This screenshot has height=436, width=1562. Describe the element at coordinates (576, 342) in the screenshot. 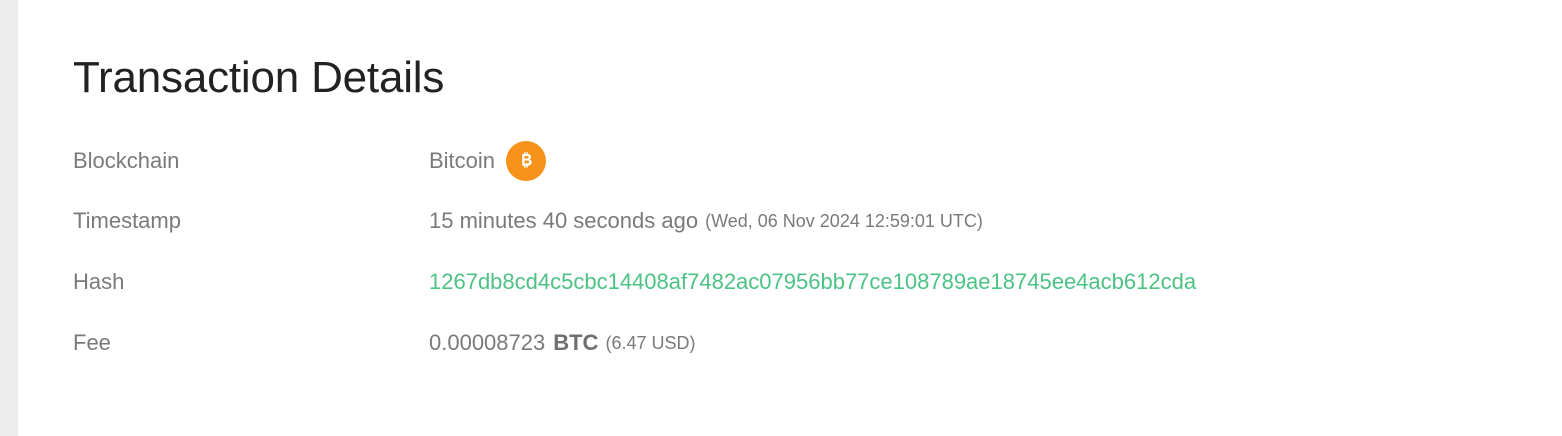

I see `fee-unit: BTC` at that location.